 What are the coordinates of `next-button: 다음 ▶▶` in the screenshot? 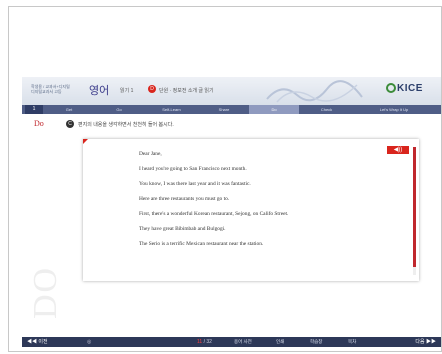 It's located at (425, 342).